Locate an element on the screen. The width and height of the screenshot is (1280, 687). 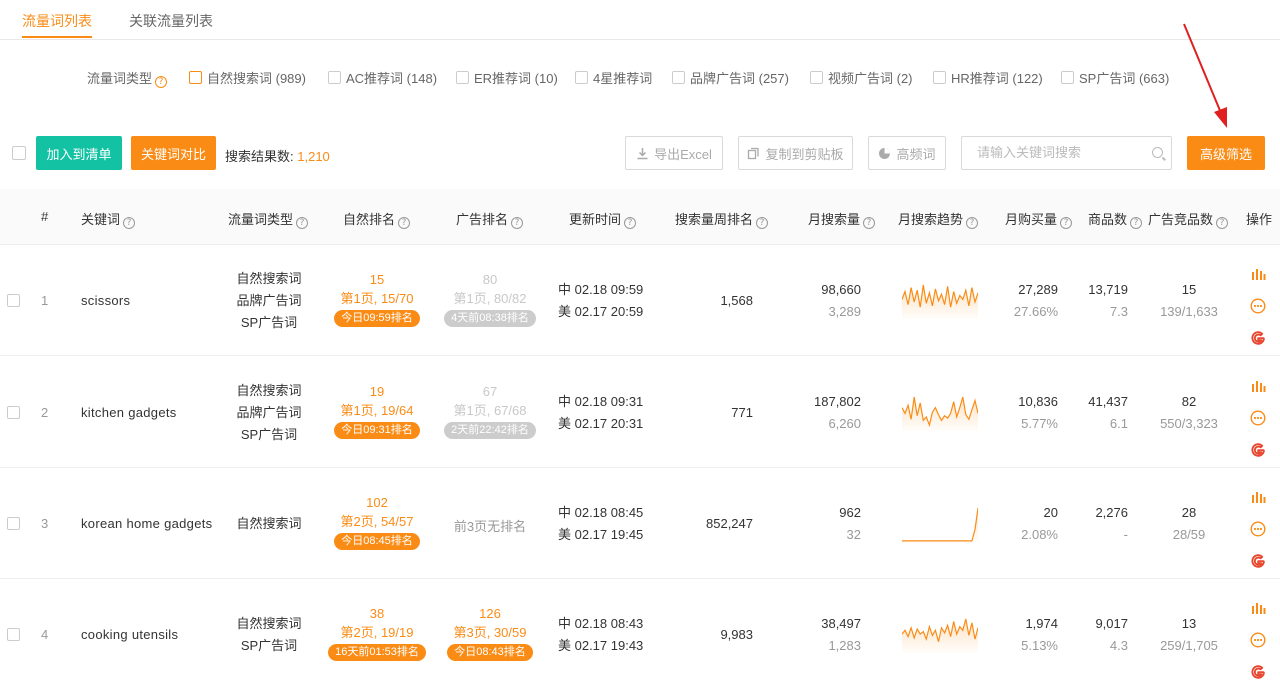
result-count-label: 搜索结果数: is located at coordinates (259, 156).